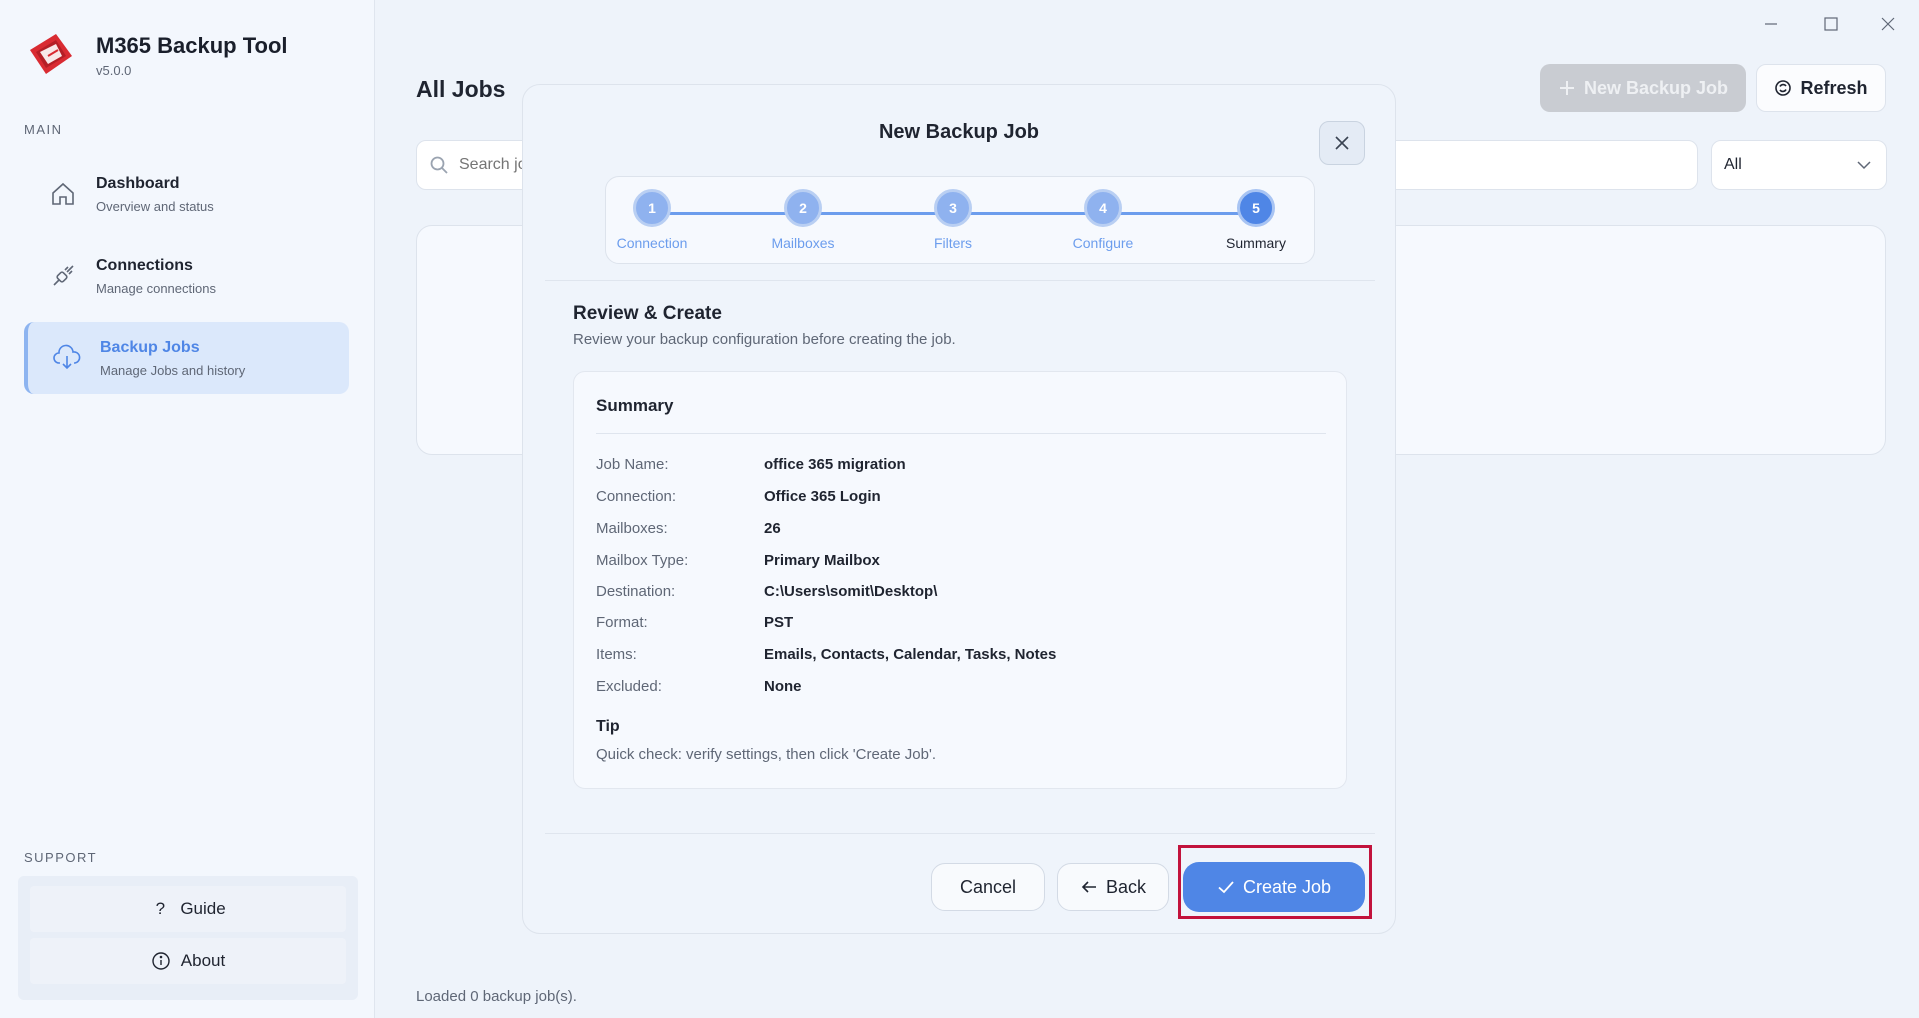 This screenshot has width=1919, height=1018. What do you see at coordinates (63, 193) in the screenshot?
I see `home-icon` at bounding box center [63, 193].